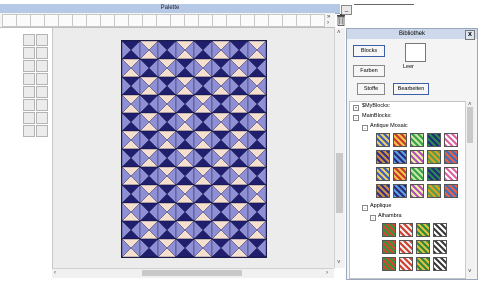 Image resolution: width=495 pixels, height=288 pixels. Describe the element at coordinates (341, 20) in the screenshot. I see `trash-icon` at that location.